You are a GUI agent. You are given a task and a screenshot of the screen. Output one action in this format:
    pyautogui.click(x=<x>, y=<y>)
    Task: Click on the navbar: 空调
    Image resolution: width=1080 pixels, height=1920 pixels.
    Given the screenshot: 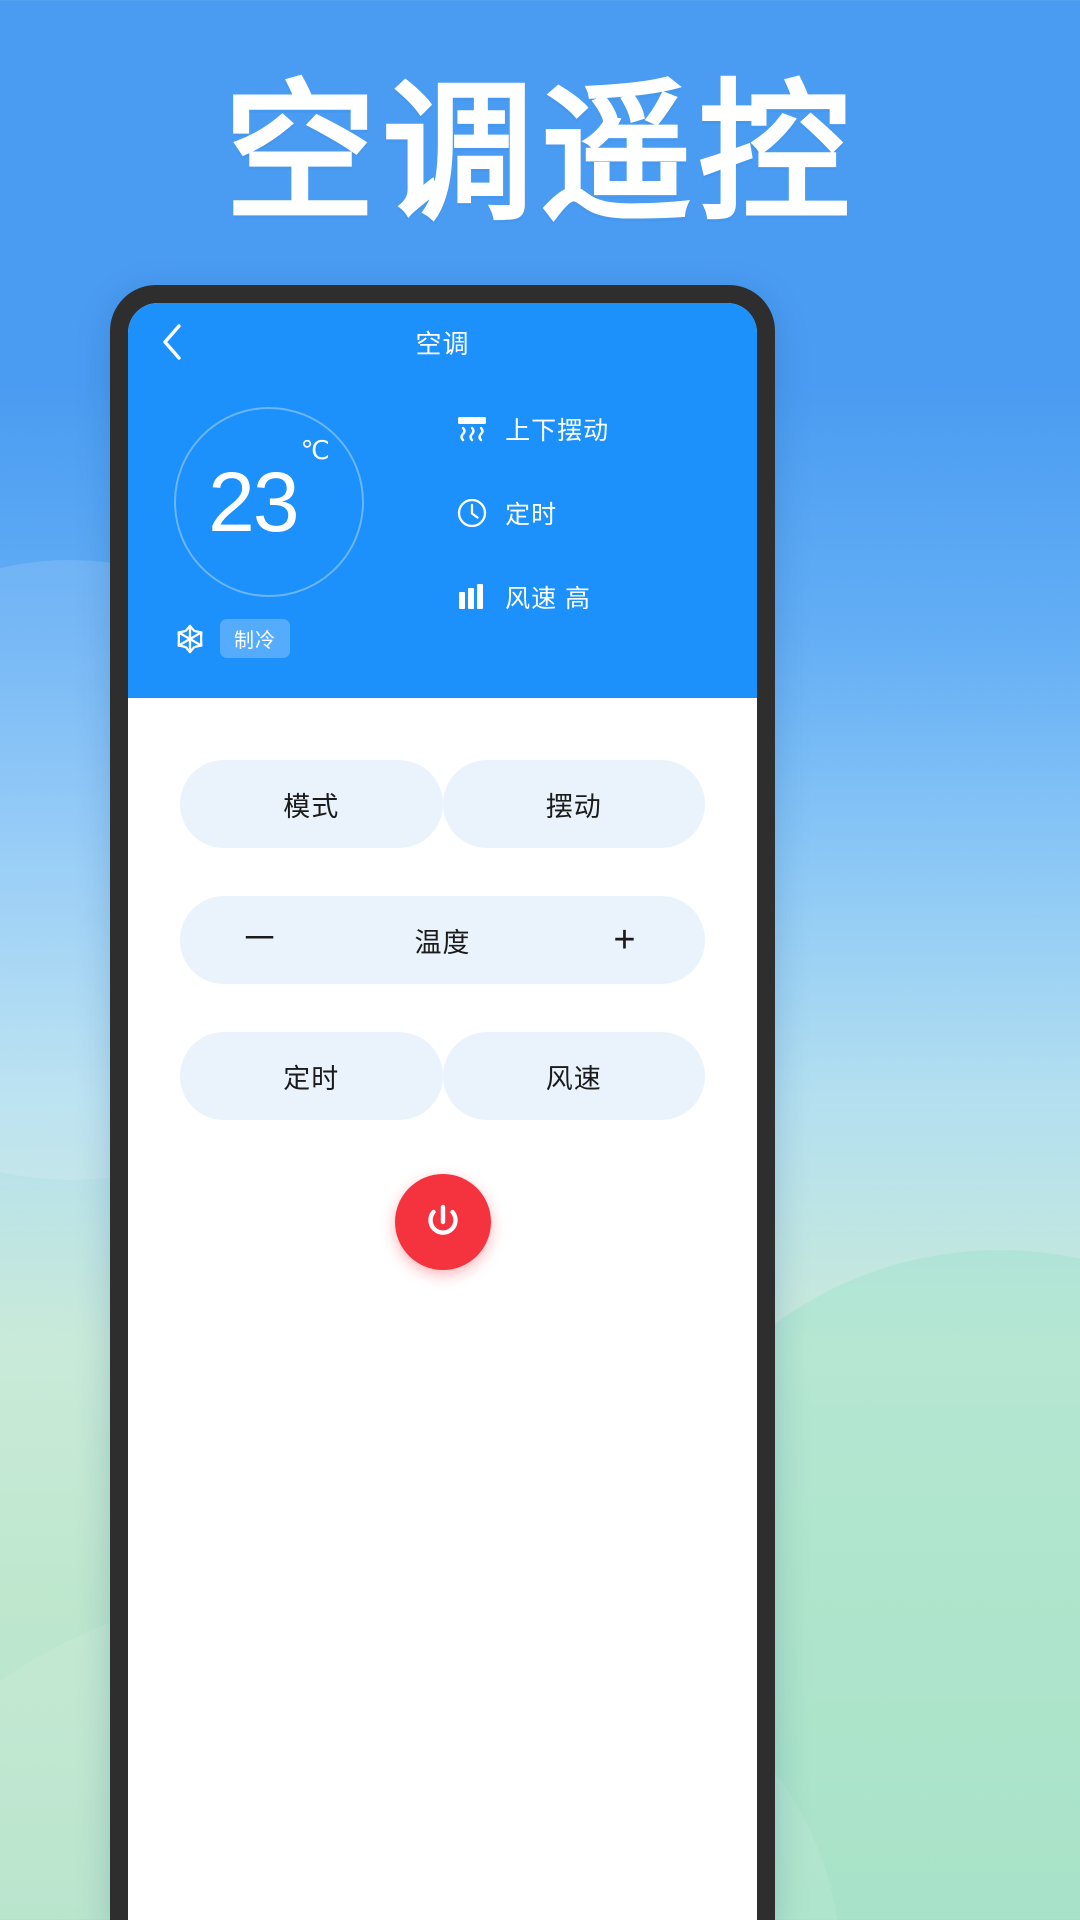 What is the action you would take?
    pyautogui.click(x=442, y=342)
    